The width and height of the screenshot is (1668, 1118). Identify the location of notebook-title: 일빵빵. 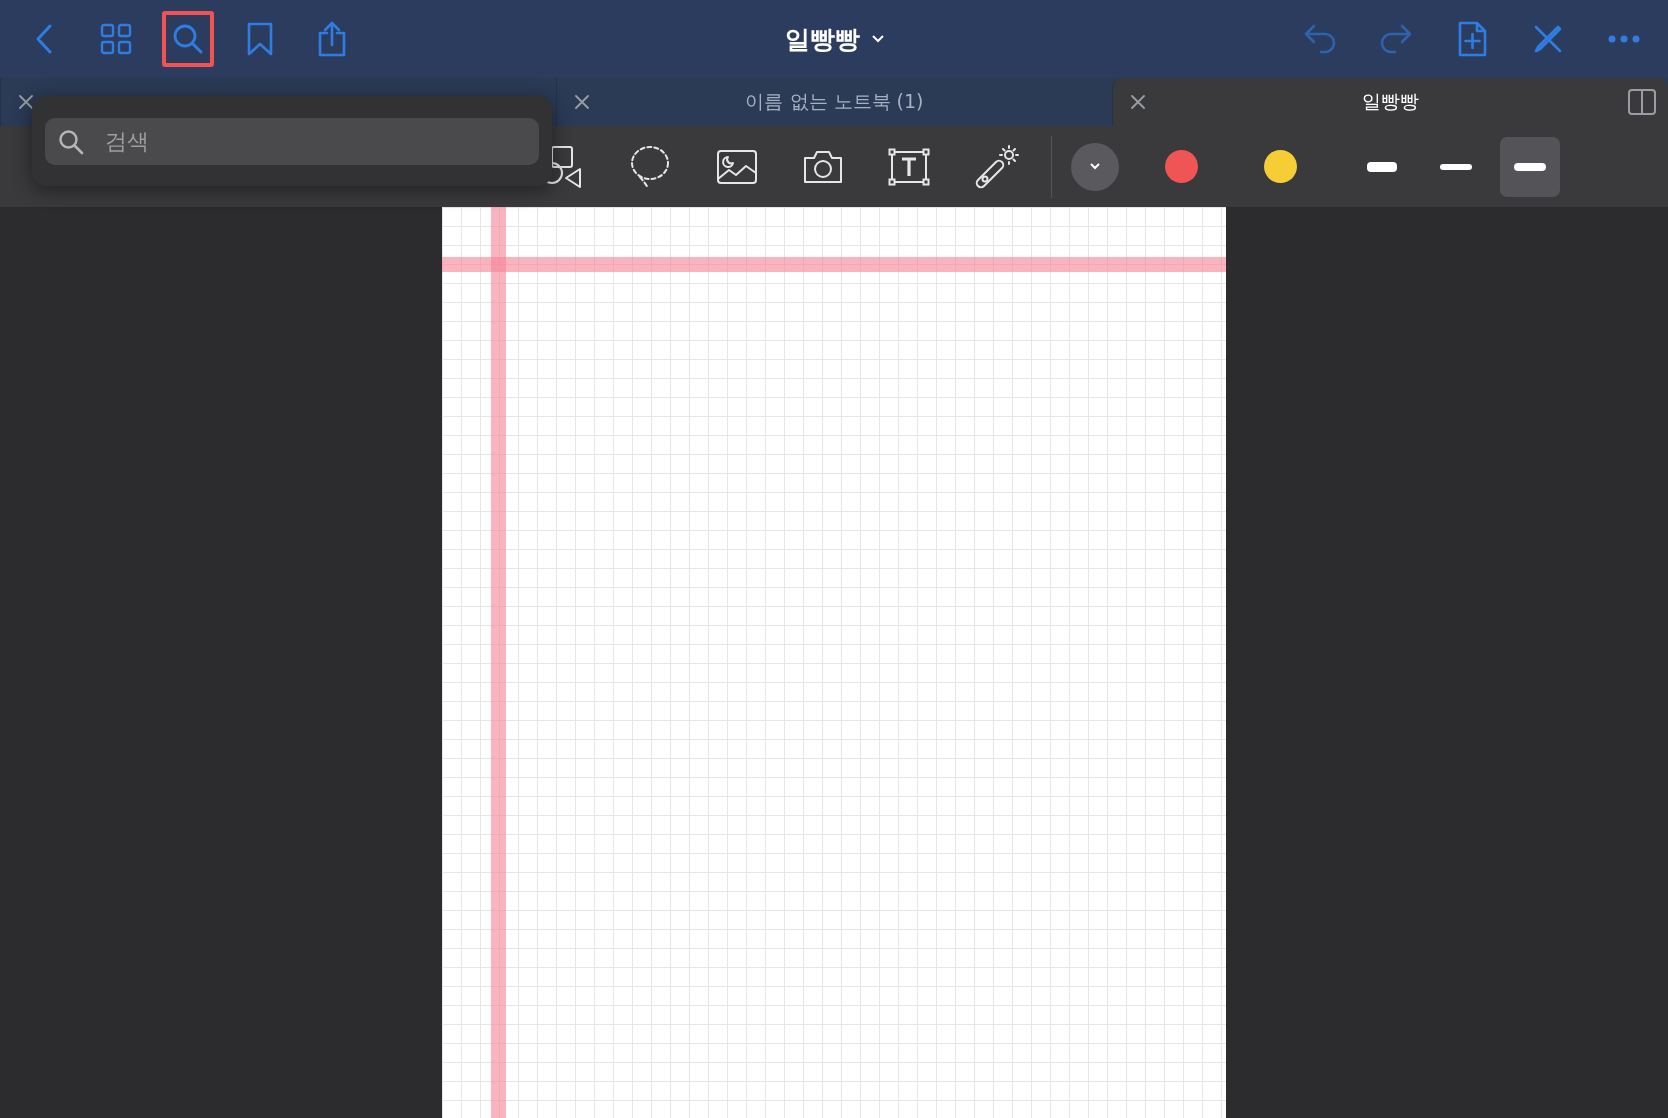
(834, 39).